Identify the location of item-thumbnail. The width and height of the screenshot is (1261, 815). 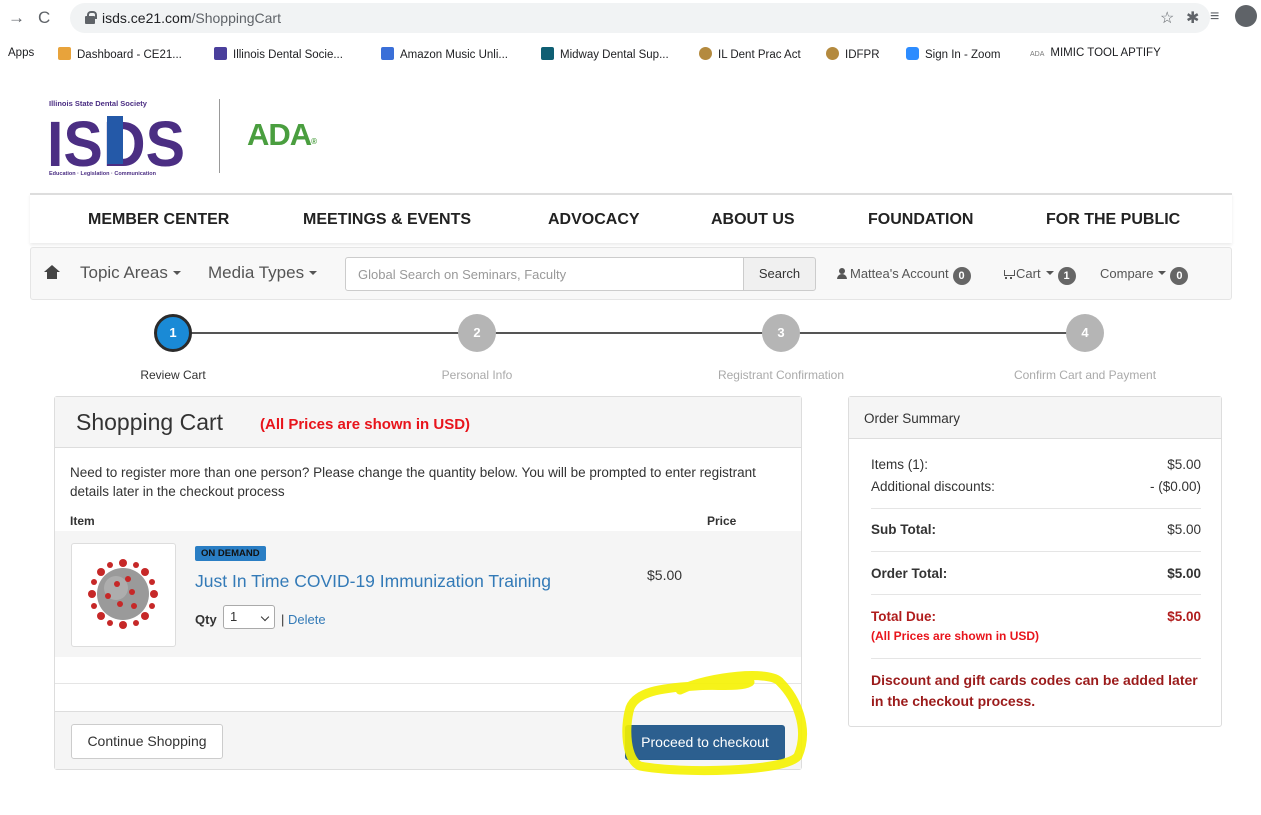
(123, 595).